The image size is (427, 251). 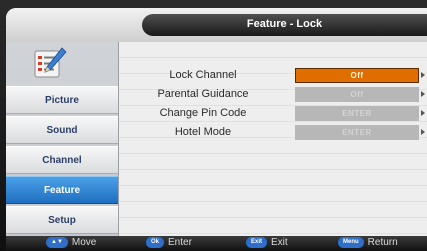 What do you see at coordinates (57, 242) in the screenshot?
I see `move-key-badge: ▲▼` at bounding box center [57, 242].